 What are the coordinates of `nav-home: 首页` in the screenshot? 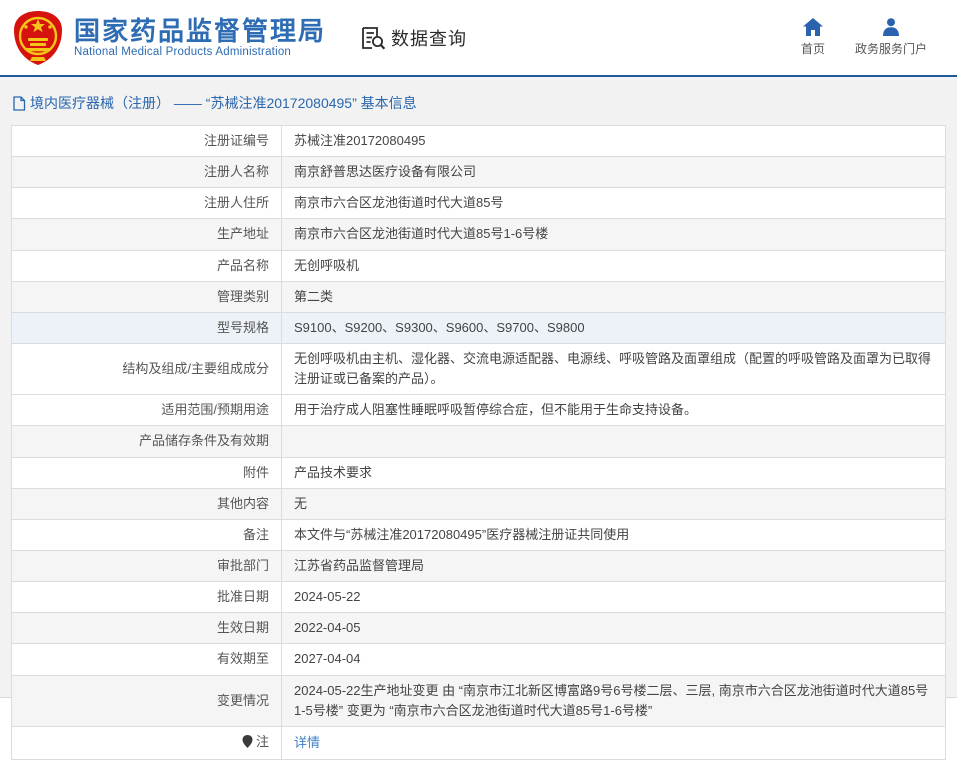 It's located at (813, 37).